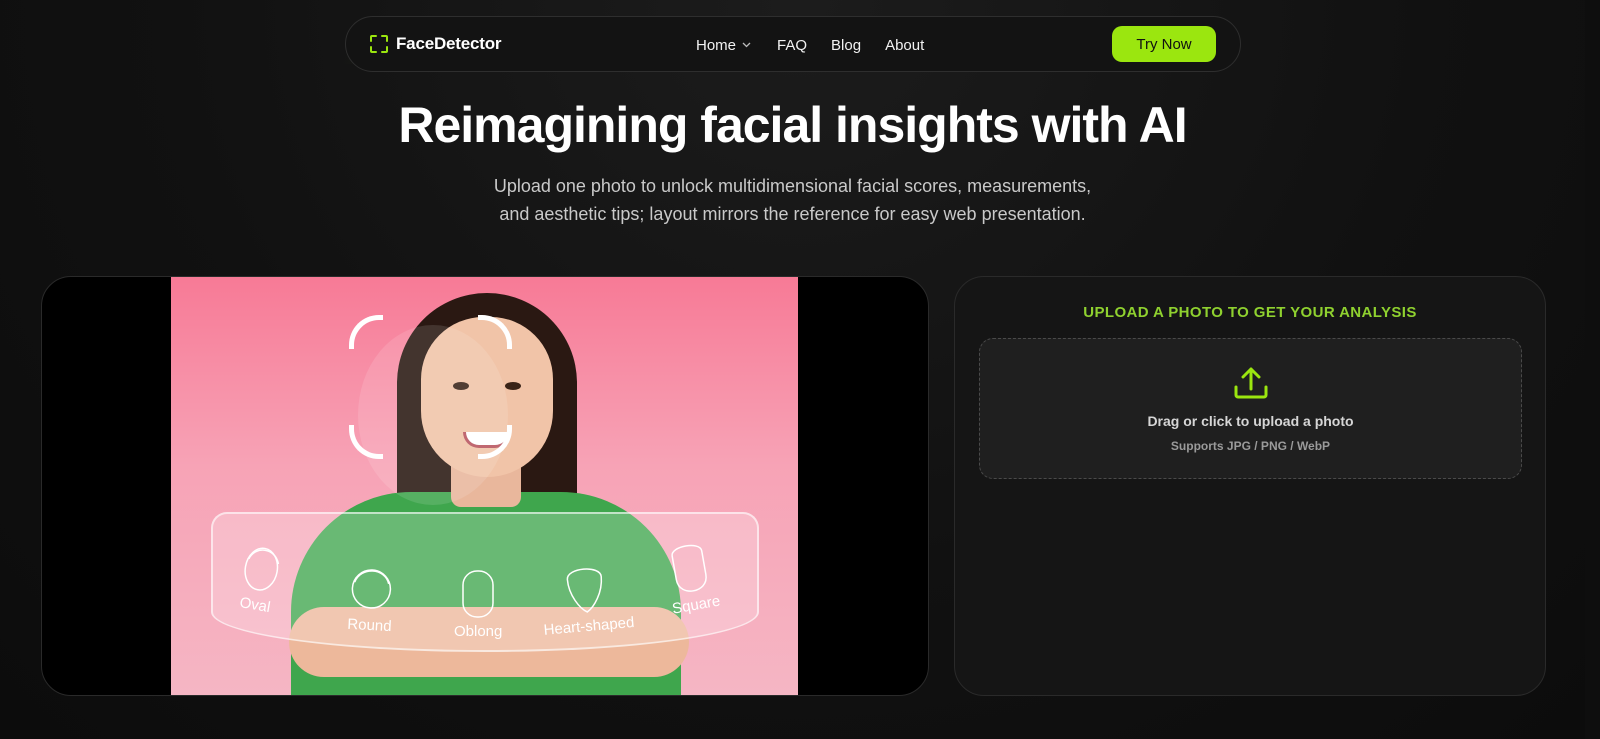 The image size is (1600, 739). Describe the element at coordinates (369, 625) in the screenshot. I see `face-shape-label: Round` at that location.